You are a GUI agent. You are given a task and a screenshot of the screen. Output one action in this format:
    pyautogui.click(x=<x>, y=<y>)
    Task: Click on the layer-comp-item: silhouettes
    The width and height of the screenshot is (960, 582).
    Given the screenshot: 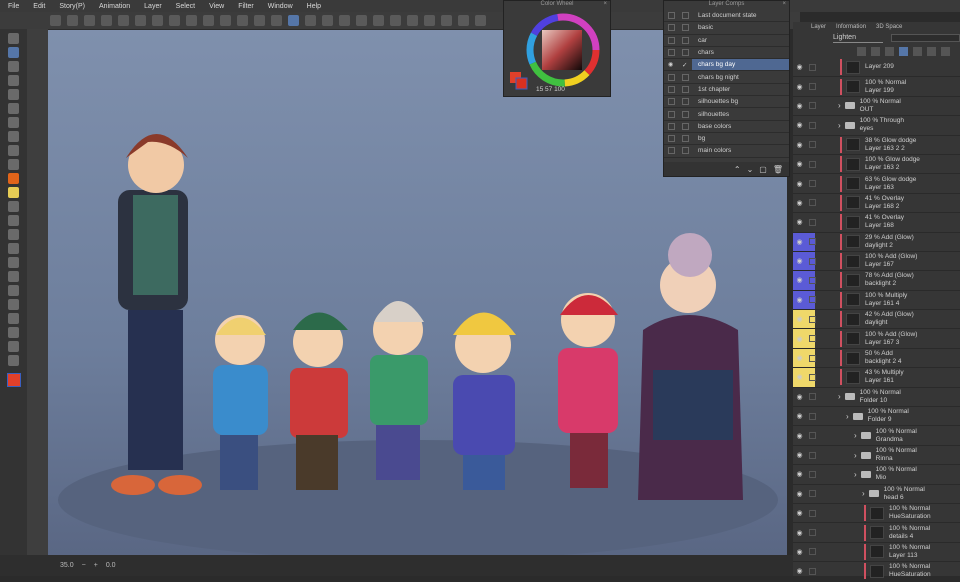 What is the action you would take?
    pyautogui.click(x=726, y=114)
    